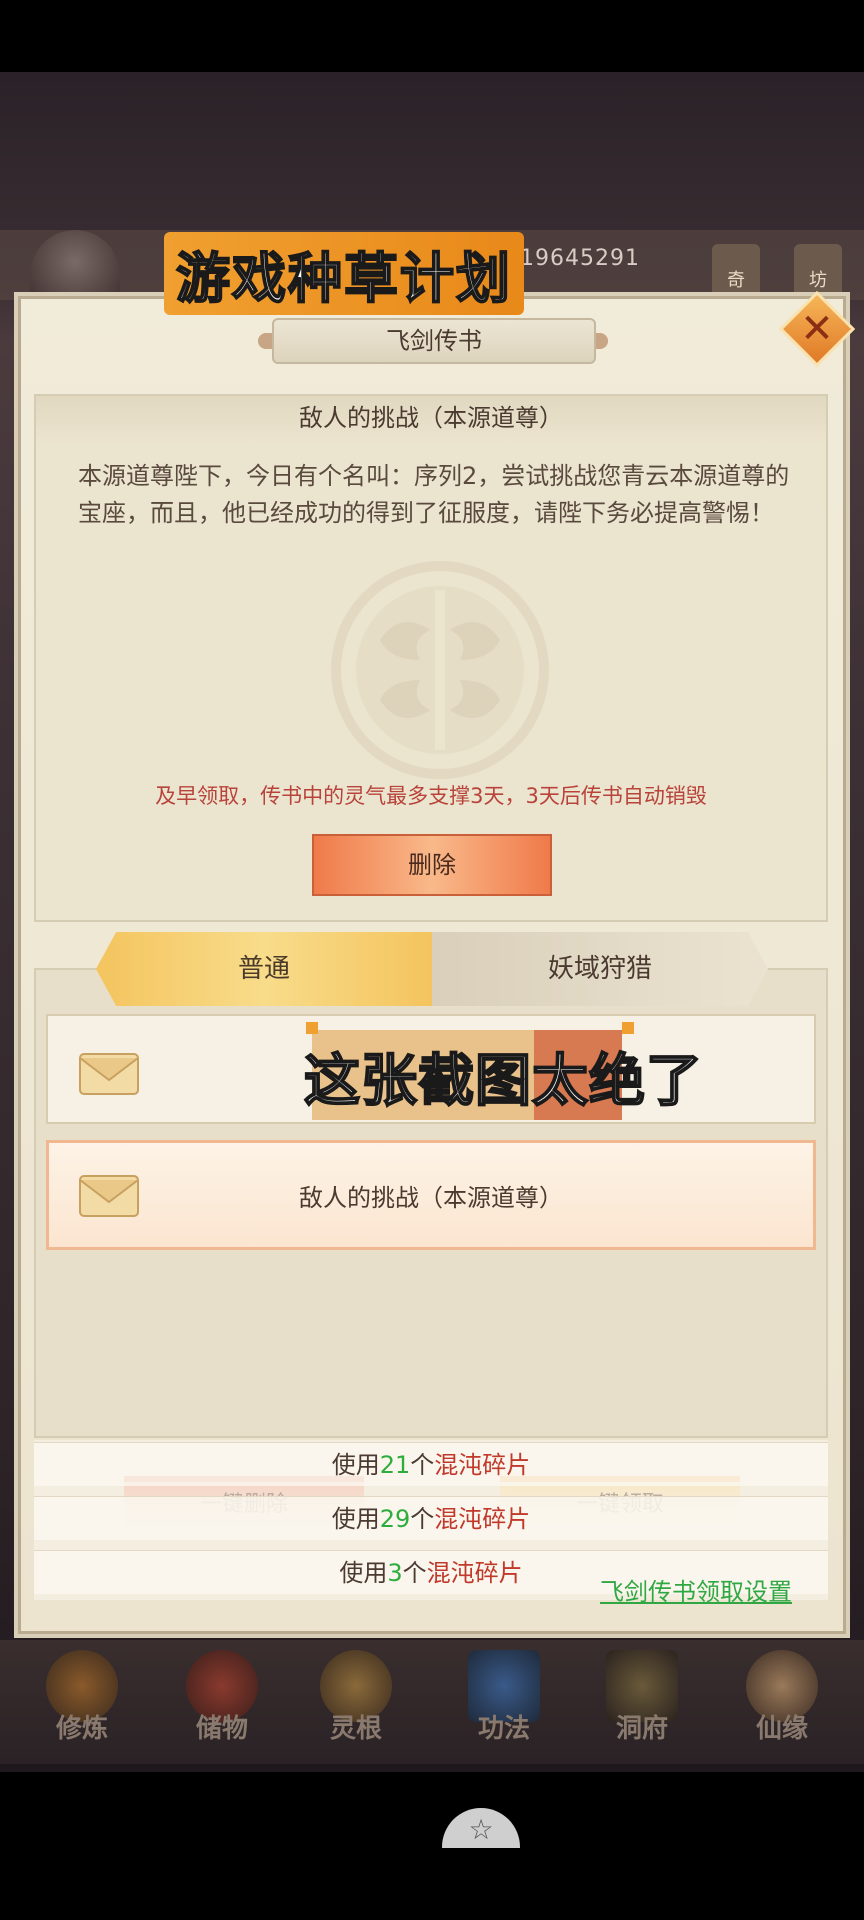 The image size is (864, 1920). Describe the element at coordinates (434, 341) in the screenshot. I see `panel-title: 飞剑传书` at that location.